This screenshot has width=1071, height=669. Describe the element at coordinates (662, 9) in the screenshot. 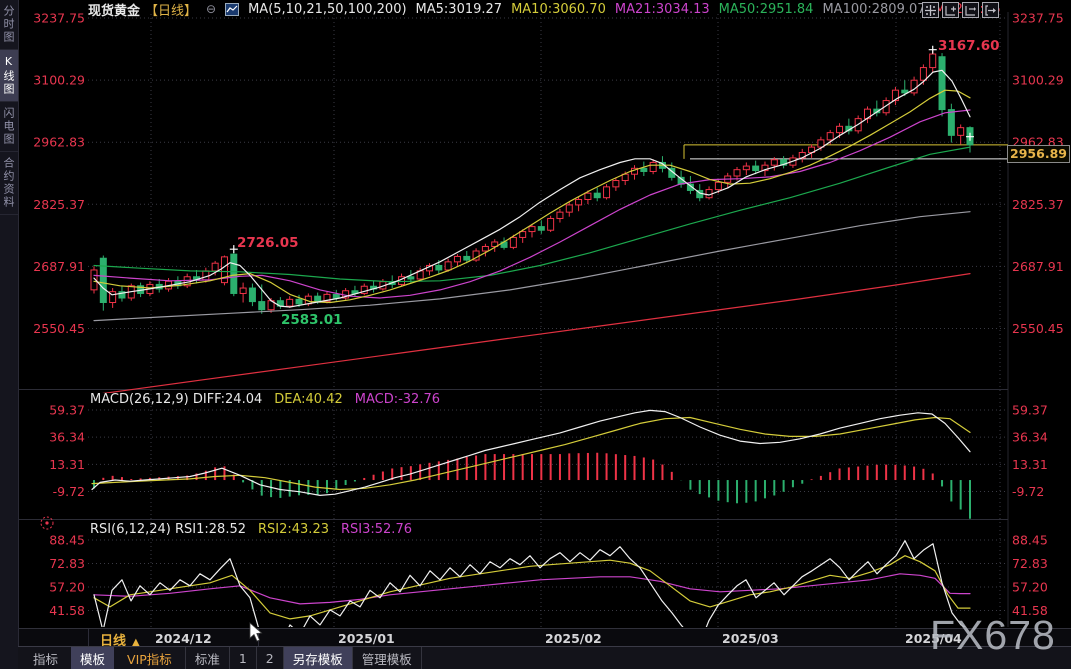

I see `ma21-value: MA21:3034.13` at that location.